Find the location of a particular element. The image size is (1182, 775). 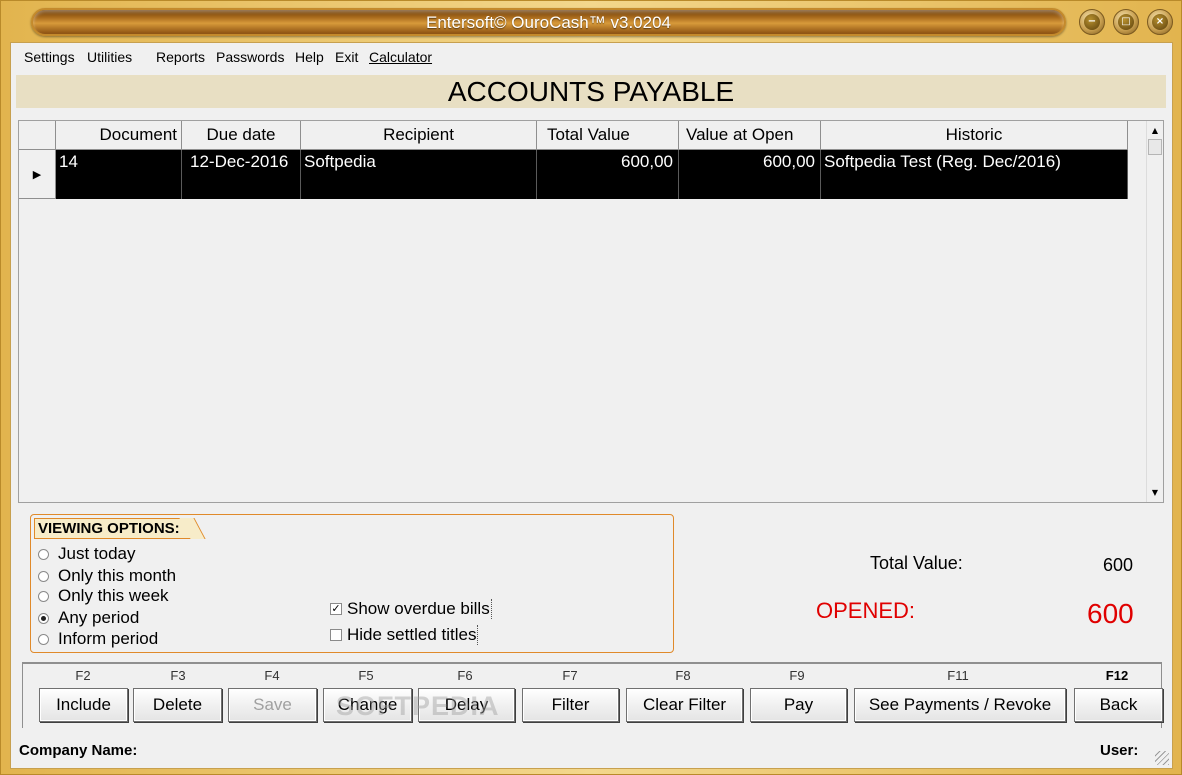

filter-button: Filter is located at coordinates (570, 705).